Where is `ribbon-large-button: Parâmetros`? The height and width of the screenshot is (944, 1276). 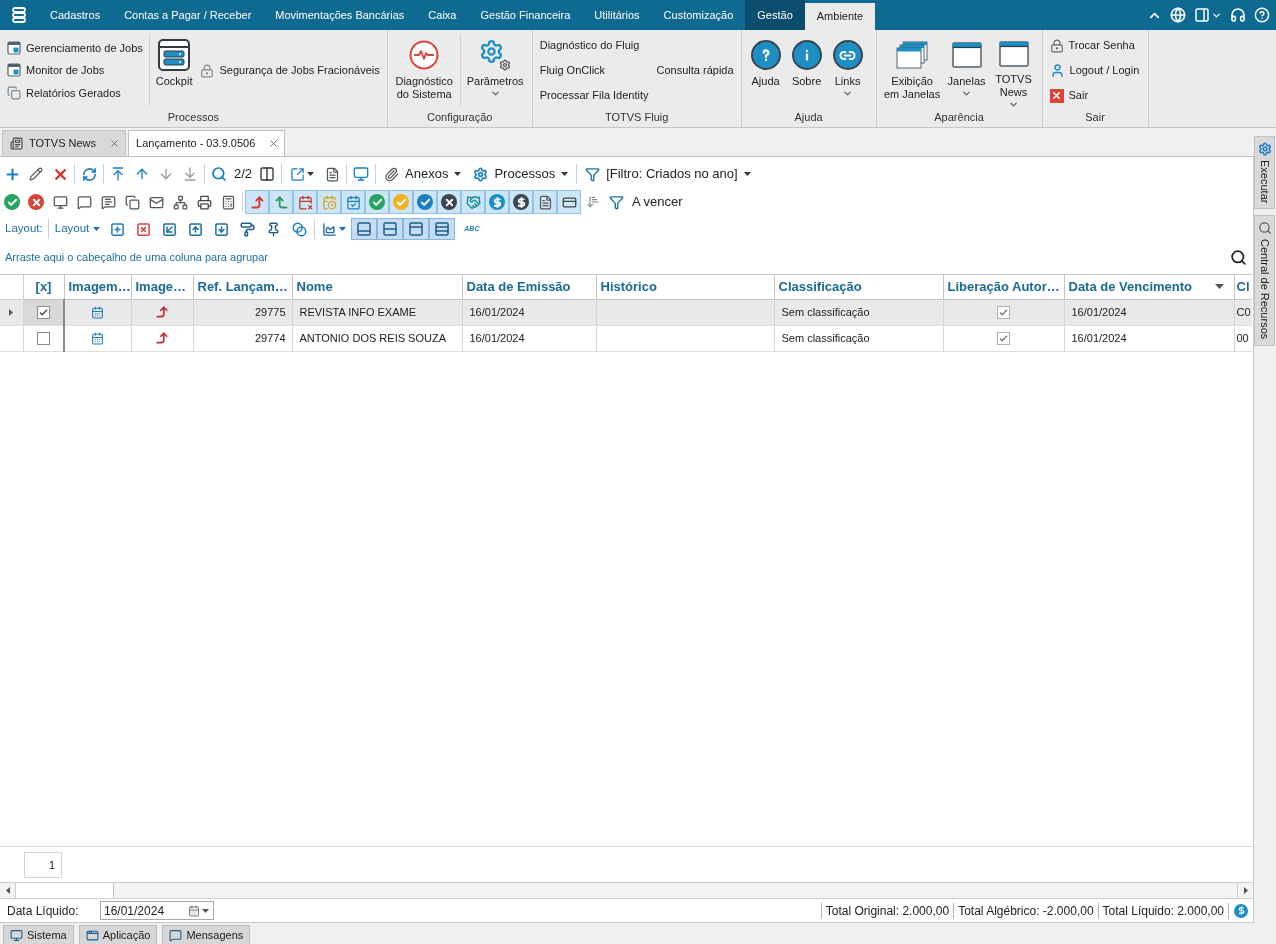
ribbon-large-button: Parâmetros is located at coordinates (495, 70).